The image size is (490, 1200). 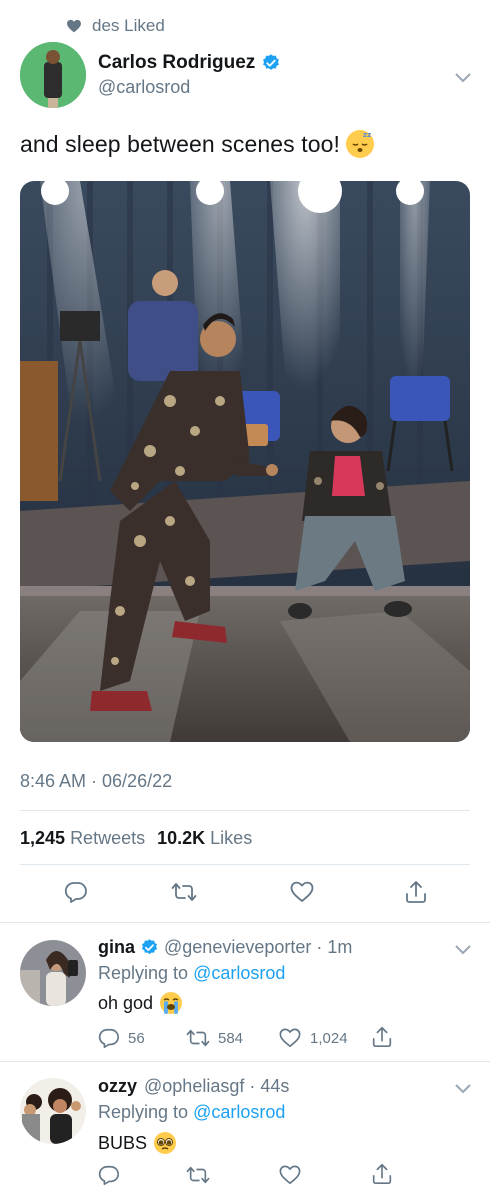 What do you see at coordinates (269, 1086) in the screenshot?
I see `reply-time: · 44s` at bounding box center [269, 1086].